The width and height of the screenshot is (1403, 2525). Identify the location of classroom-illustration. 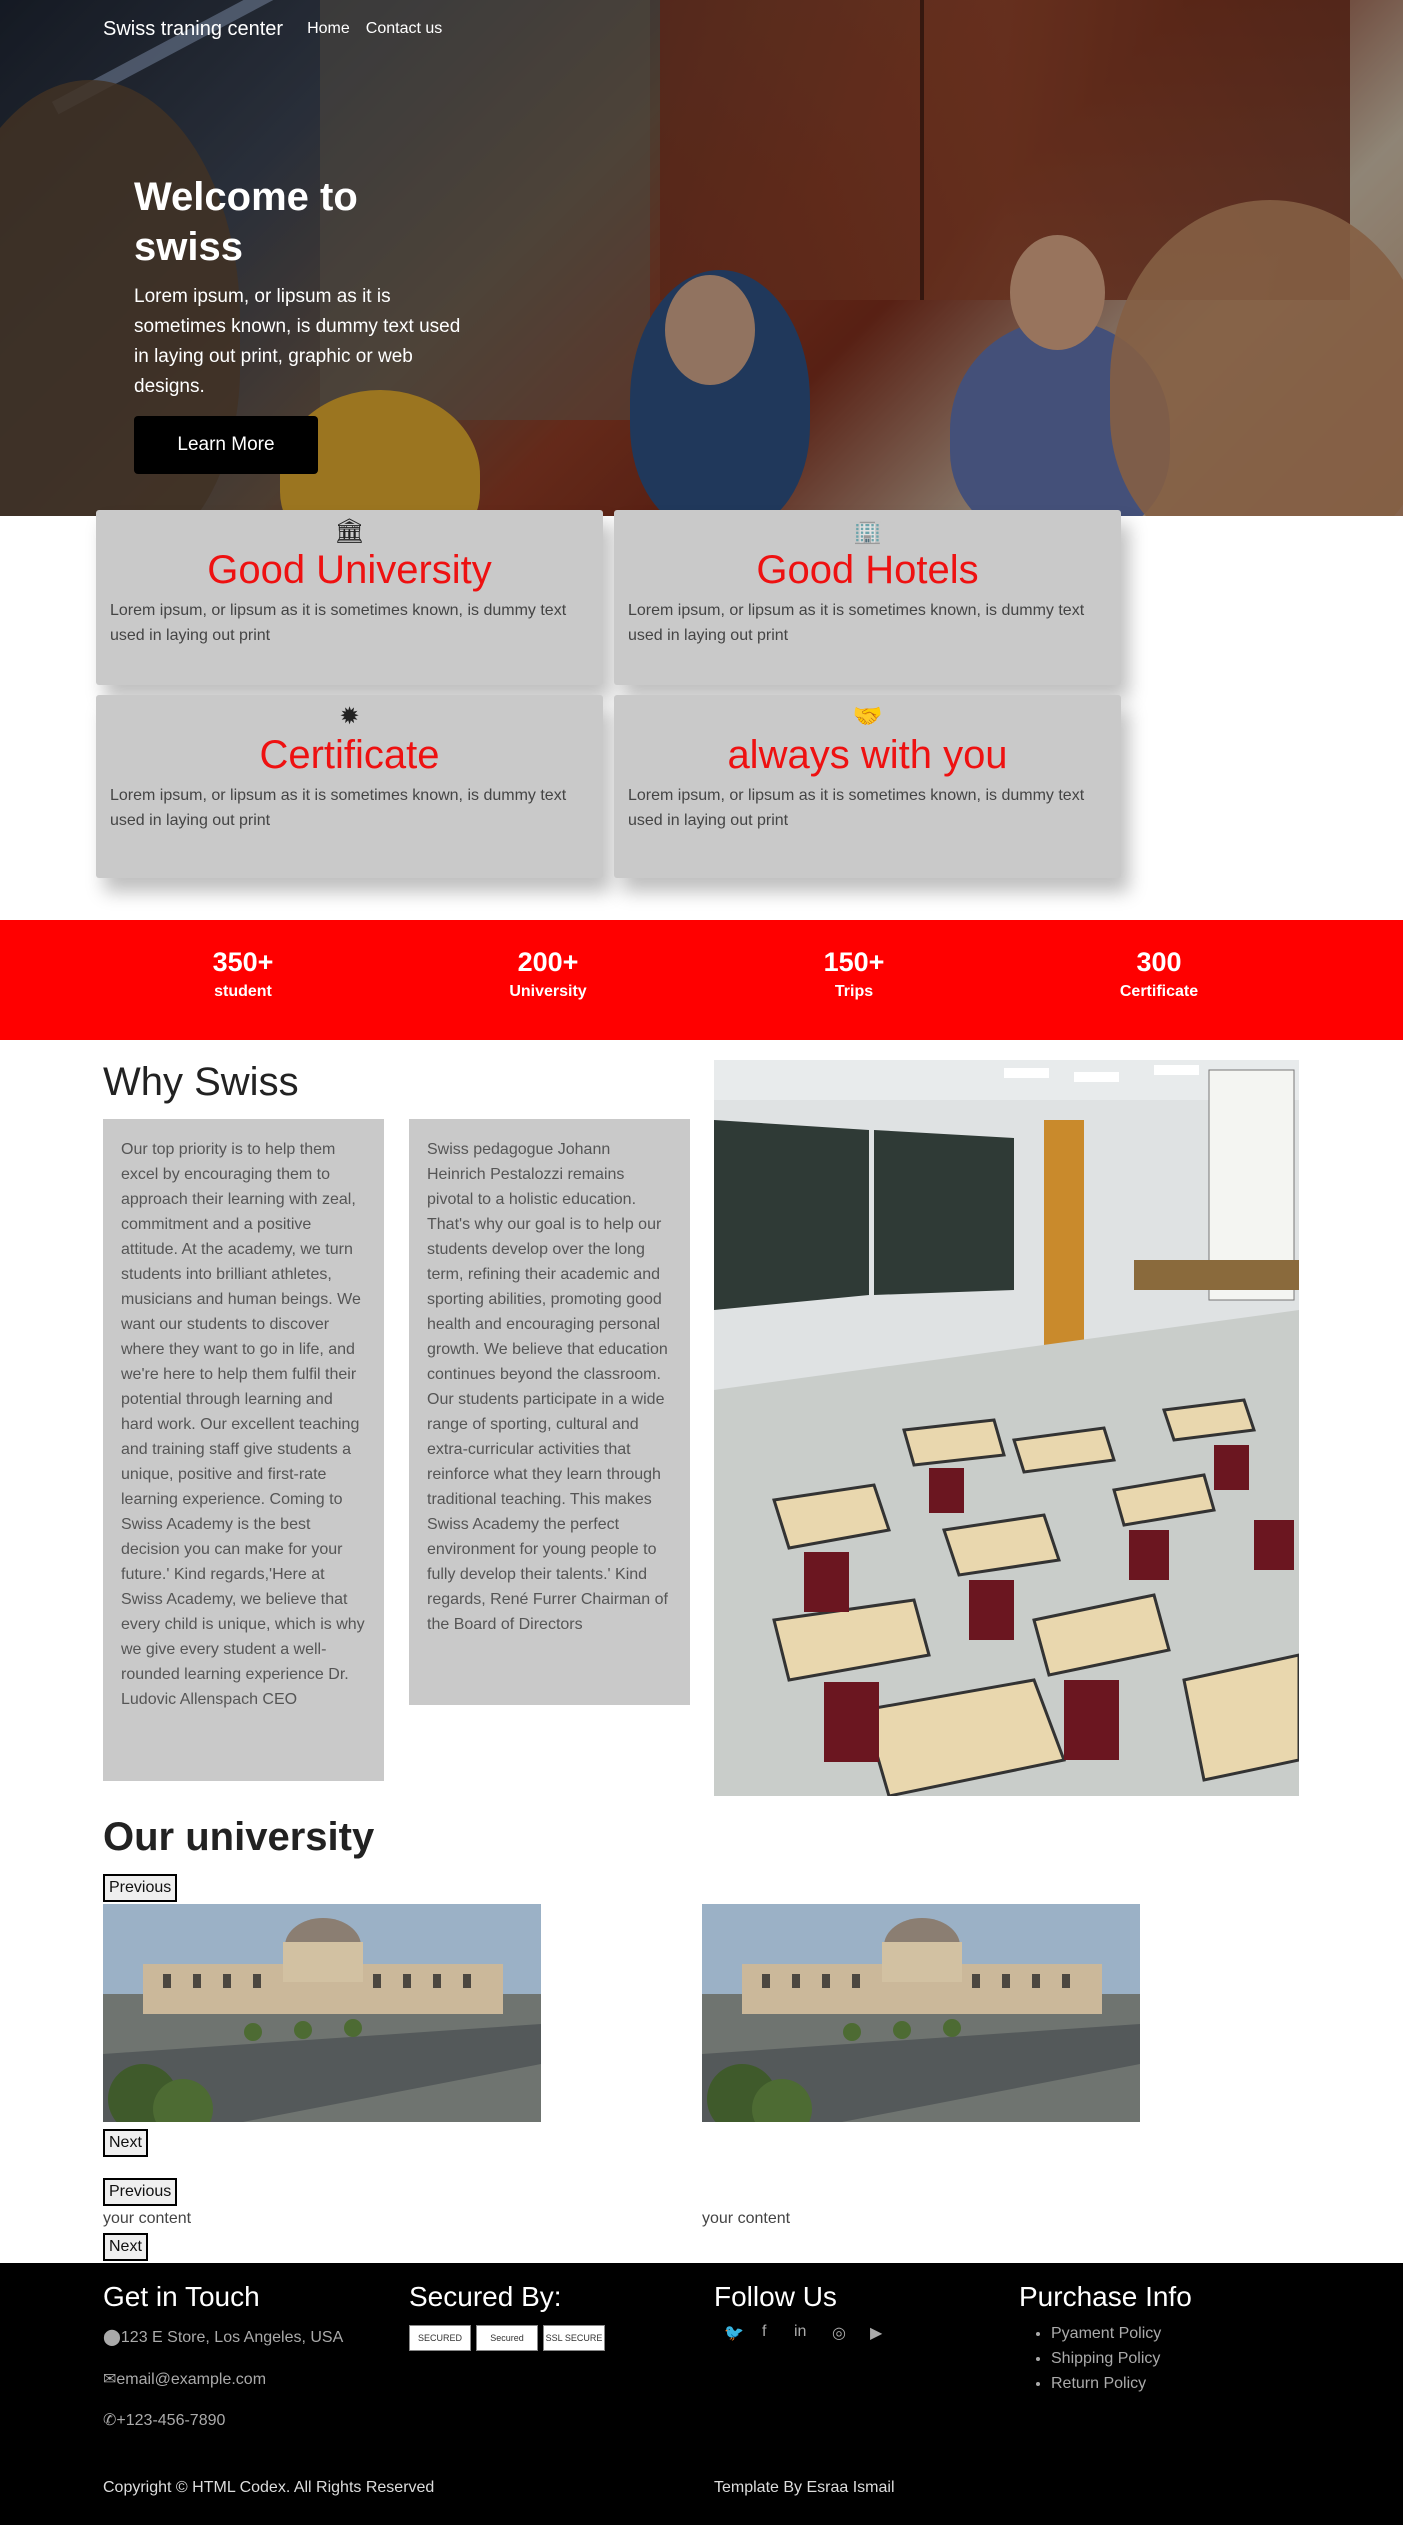
(1006, 1428).